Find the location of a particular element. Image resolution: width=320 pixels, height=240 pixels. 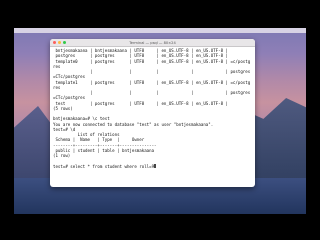

menu-bar is located at coordinates (160, 30).